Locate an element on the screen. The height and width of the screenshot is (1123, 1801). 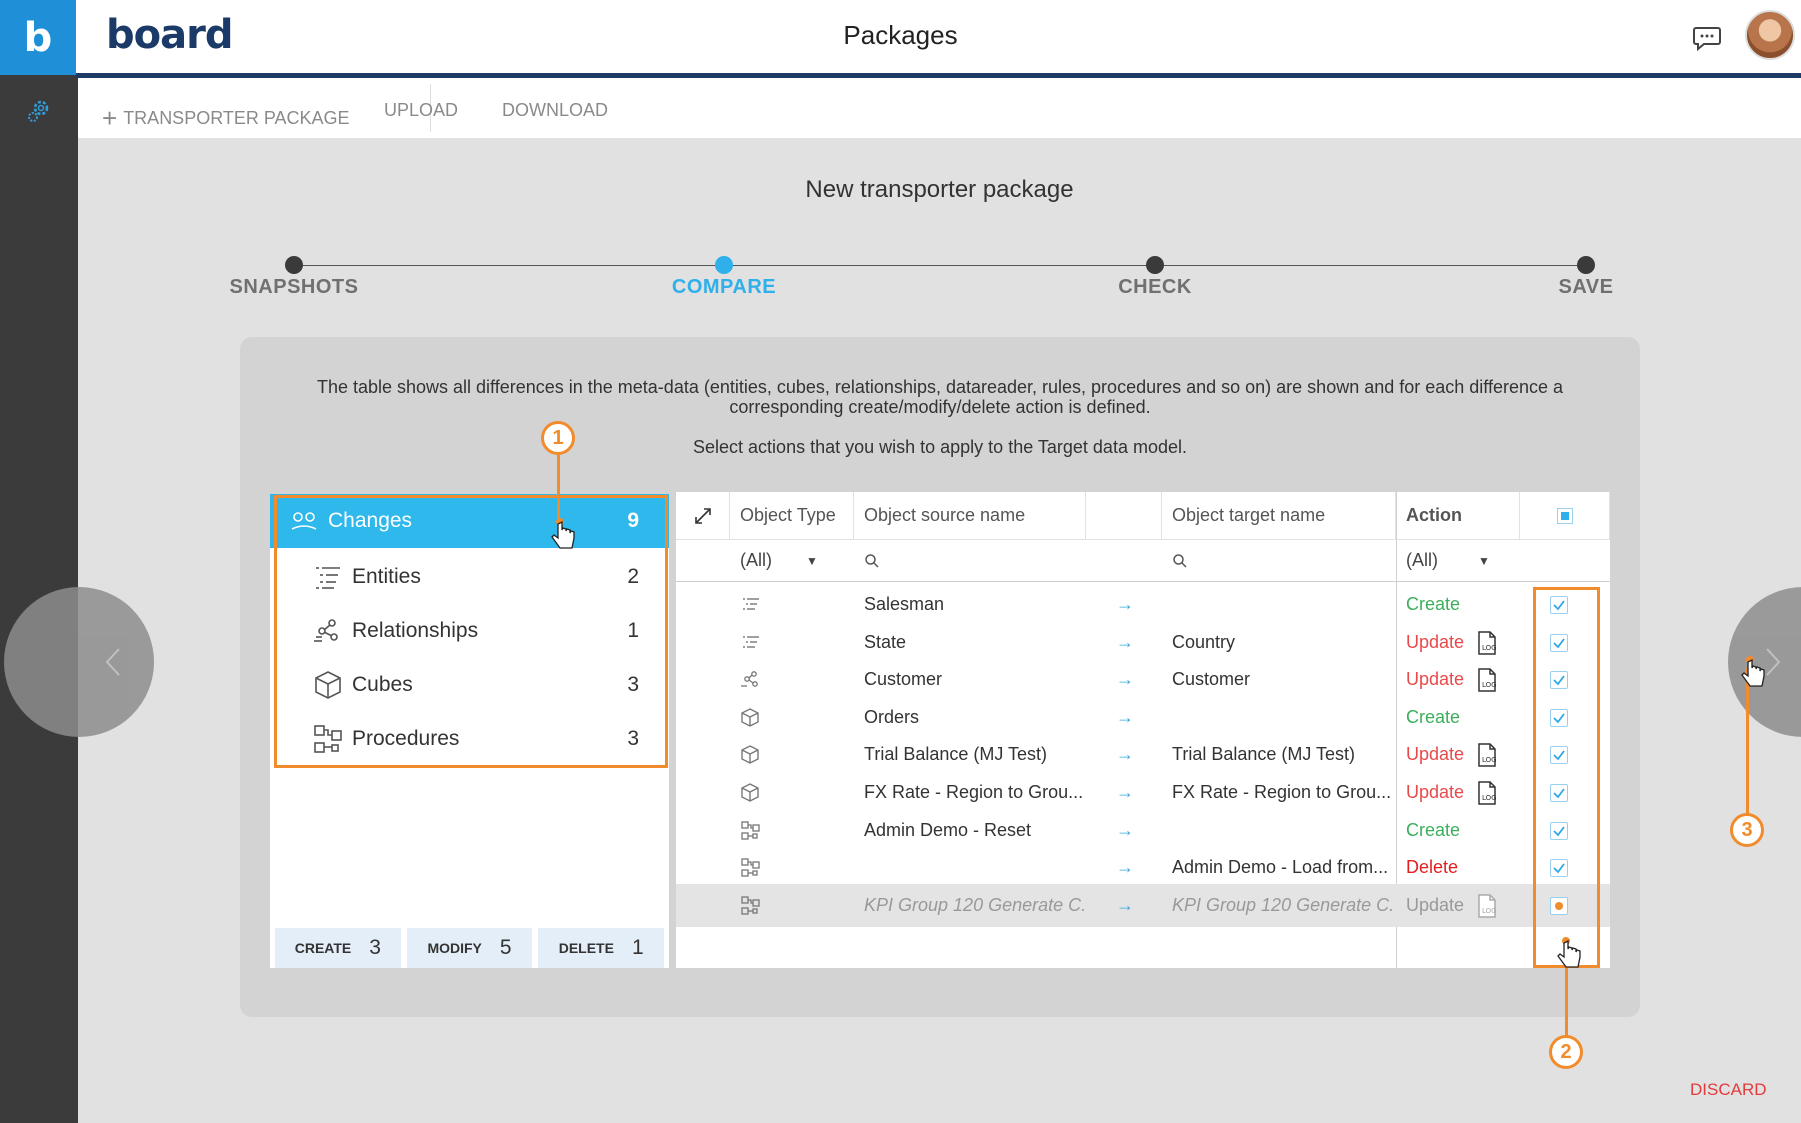
download-button: DOWNLOAD is located at coordinates (555, 110).